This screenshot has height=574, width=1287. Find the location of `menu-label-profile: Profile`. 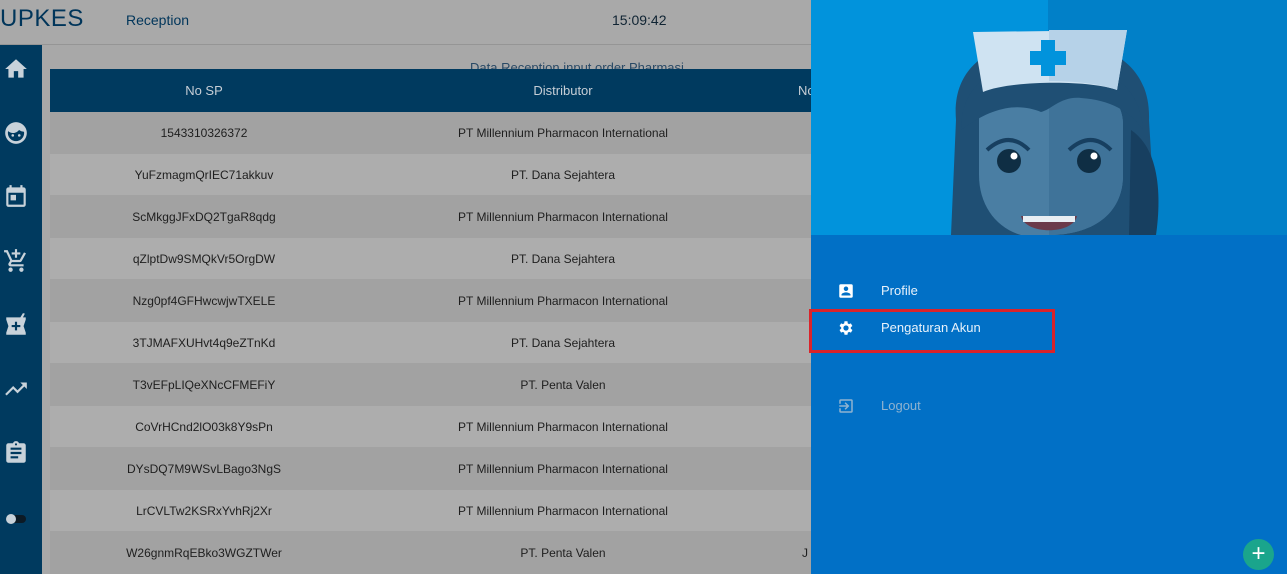

menu-label-profile: Profile is located at coordinates (899, 290).